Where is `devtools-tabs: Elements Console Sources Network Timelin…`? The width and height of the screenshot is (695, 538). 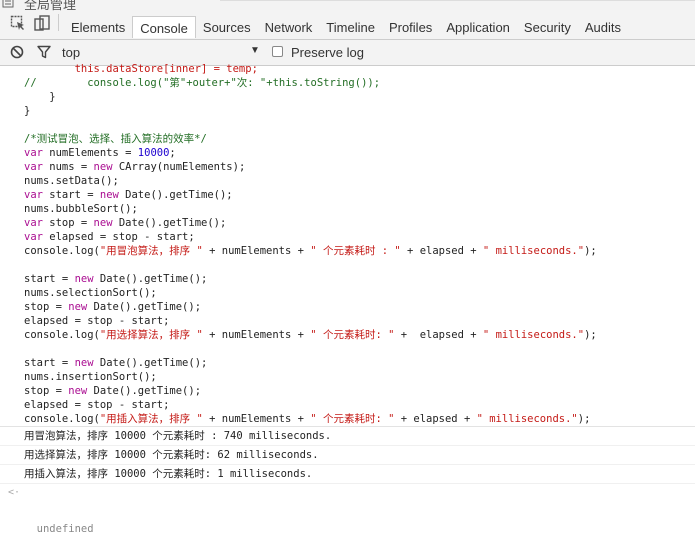 devtools-tabs: Elements Console Sources Network Timelin… is located at coordinates (346, 27).